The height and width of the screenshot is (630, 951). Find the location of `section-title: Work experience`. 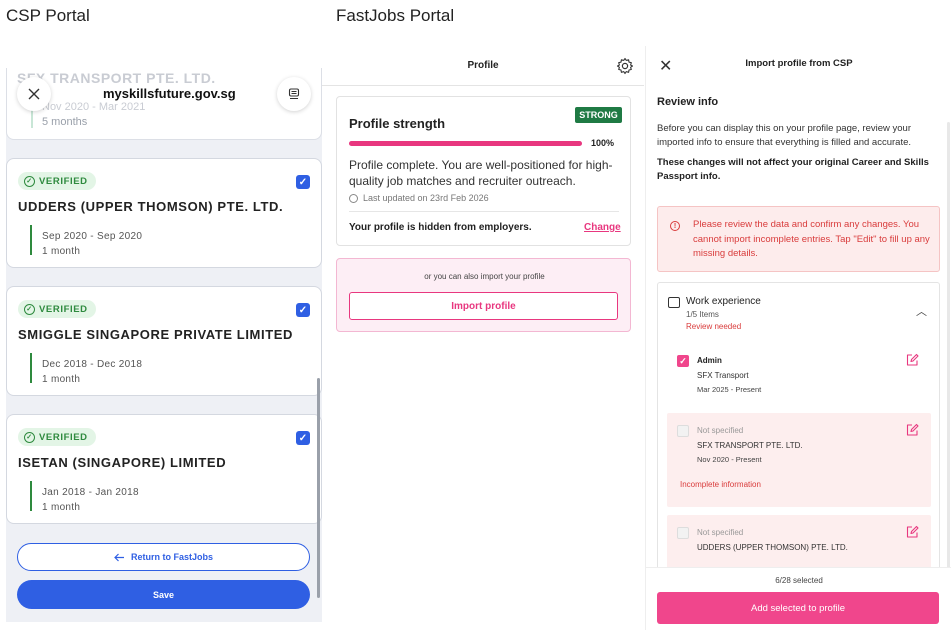

section-title: Work experience is located at coordinates (723, 301).